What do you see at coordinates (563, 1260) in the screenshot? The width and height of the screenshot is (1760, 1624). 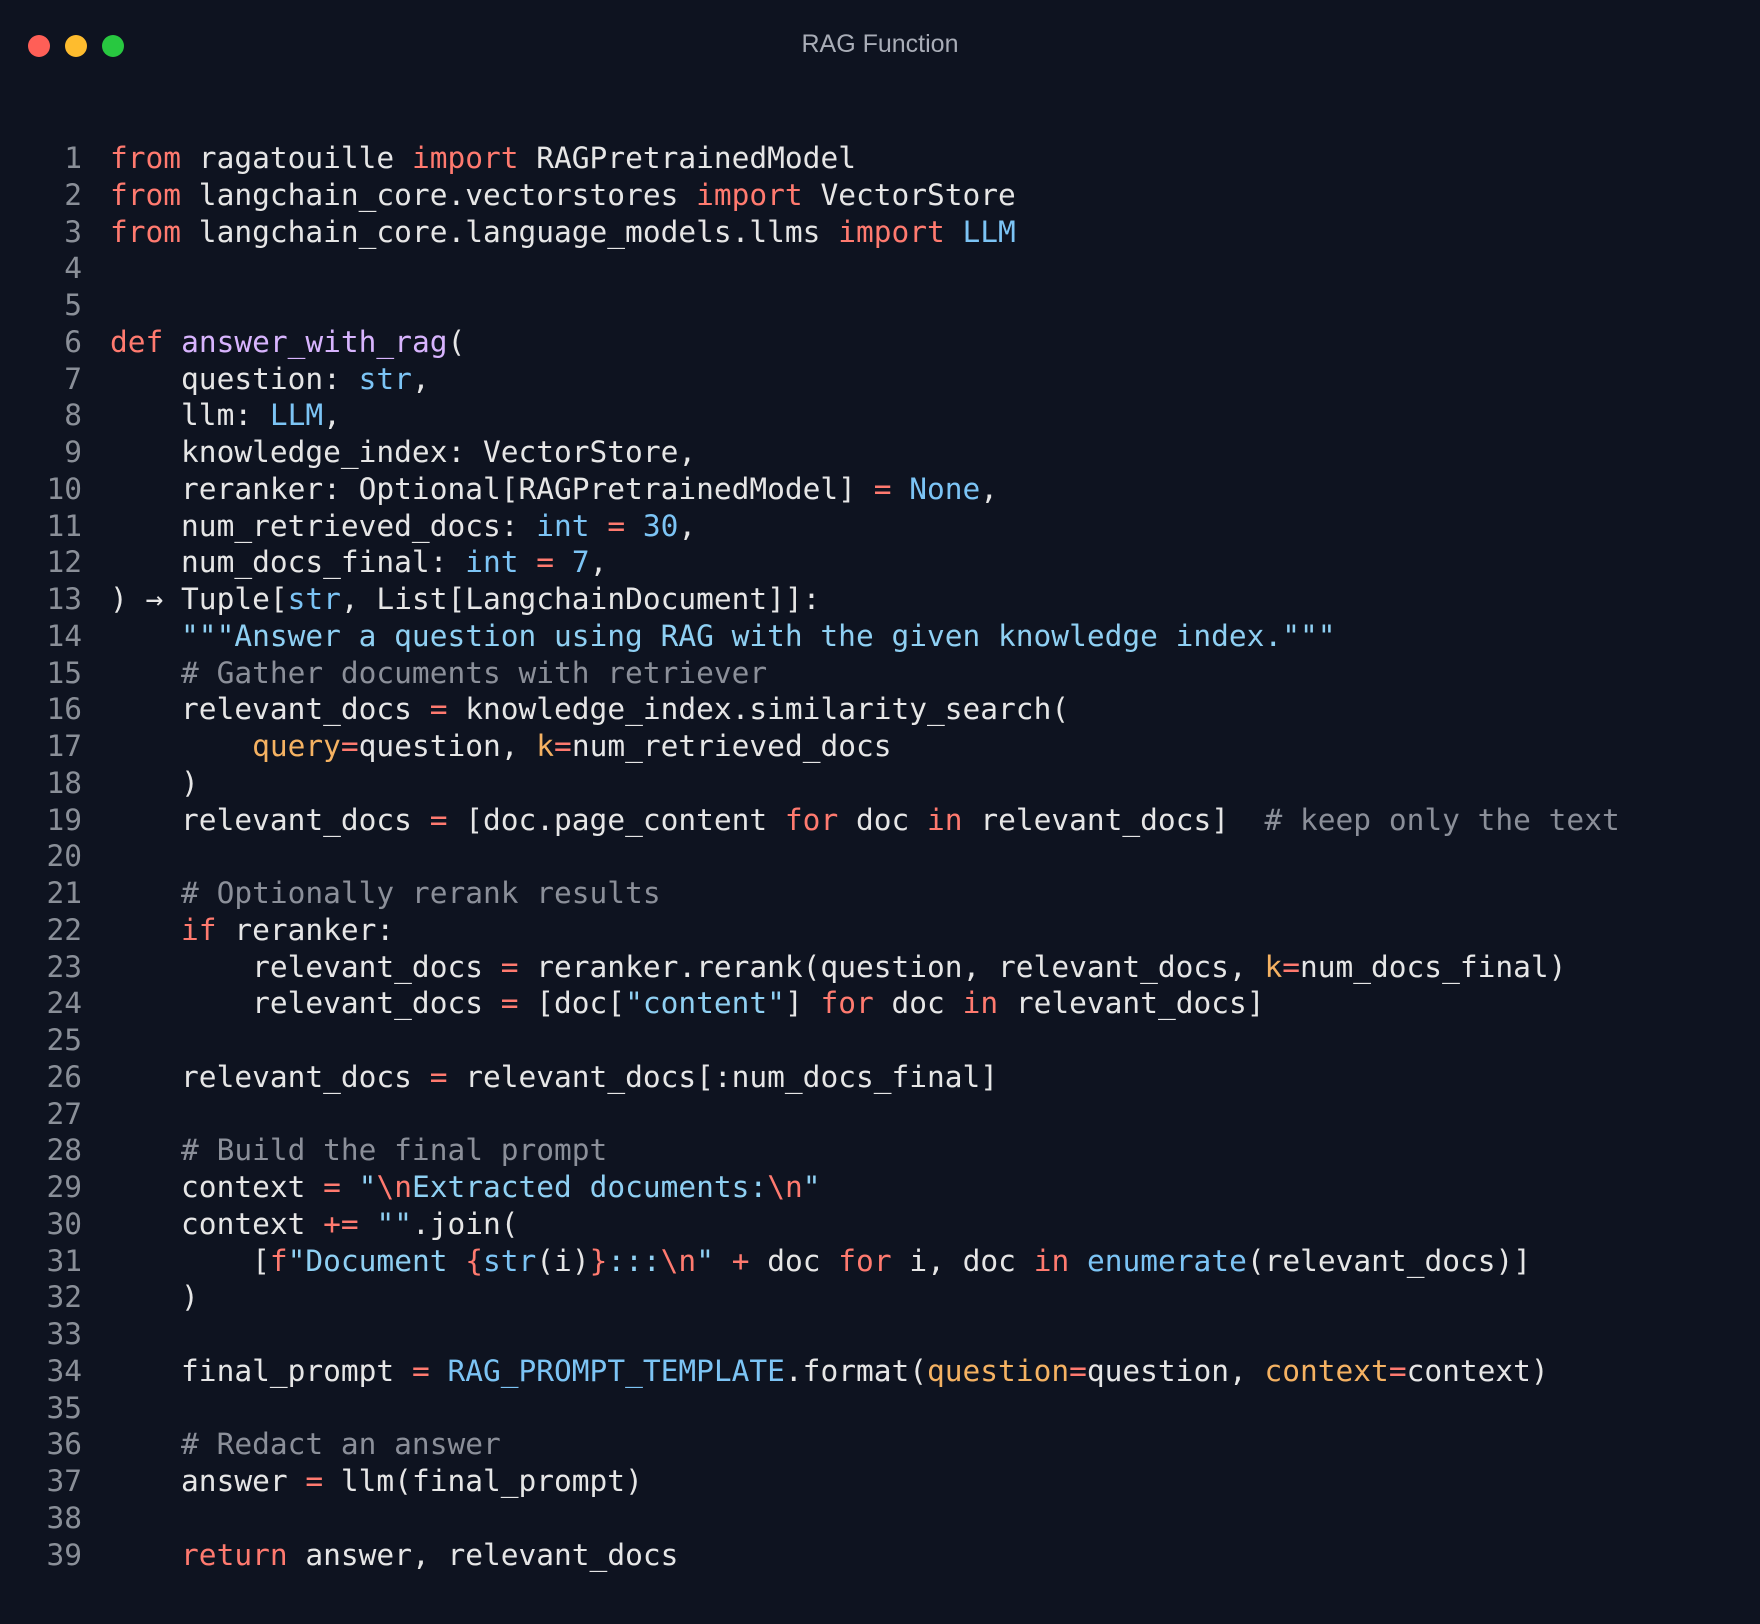 I see `code-token: (i)` at bounding box center [563, 1260].